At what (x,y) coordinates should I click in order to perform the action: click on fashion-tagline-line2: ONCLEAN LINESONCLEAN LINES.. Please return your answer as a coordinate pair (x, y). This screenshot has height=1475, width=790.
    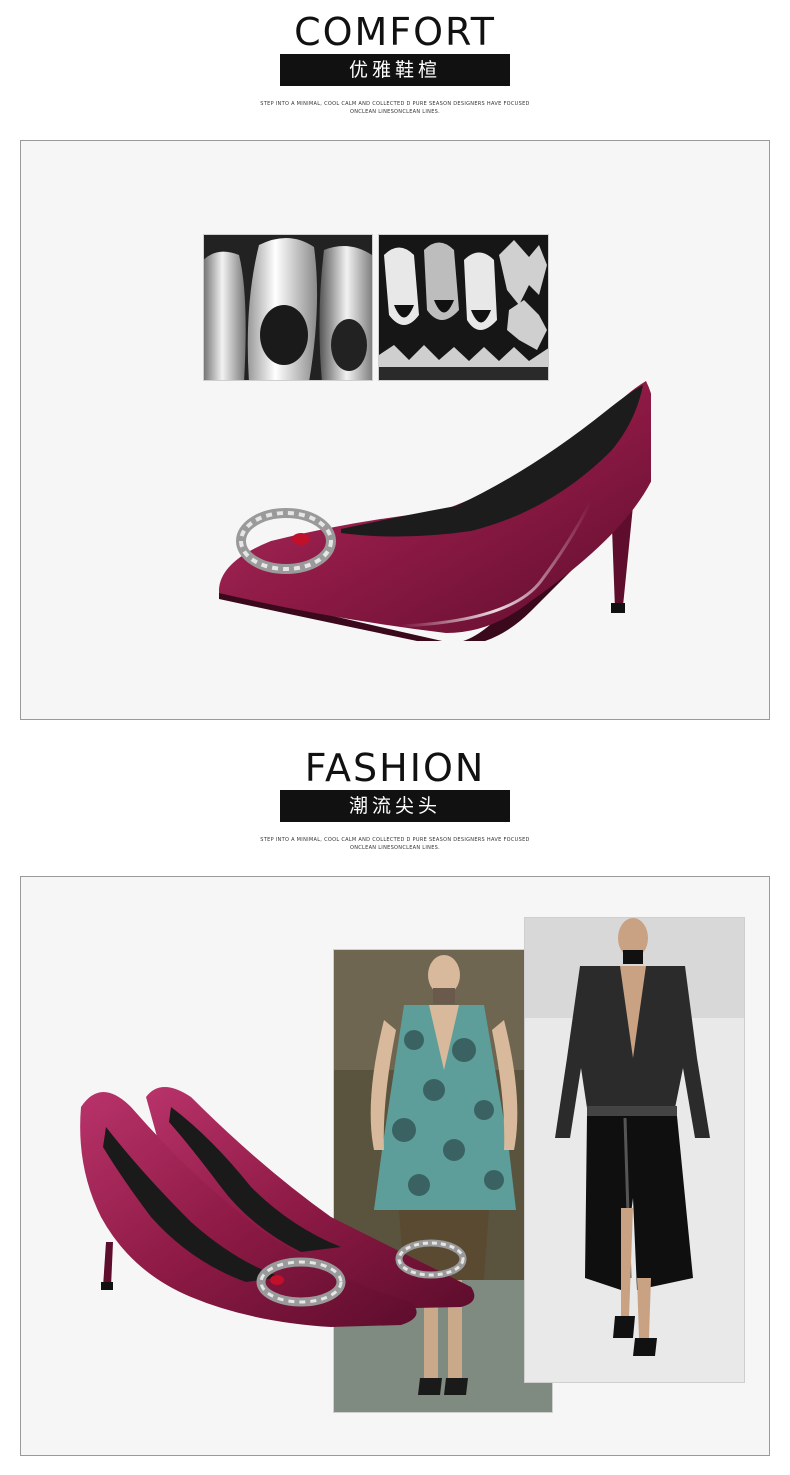
    Looking at the image, I should click on (395, 848).